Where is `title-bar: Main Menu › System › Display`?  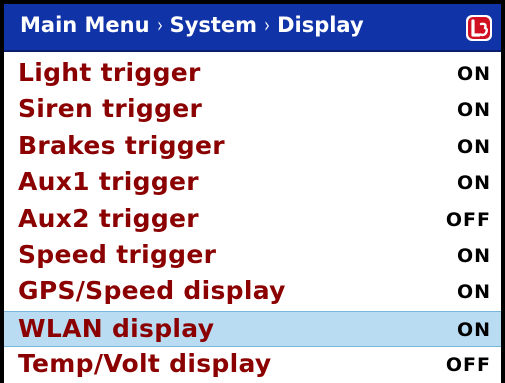 title-bar: Main Menu › System › Display is located at coordinates (252, 28).